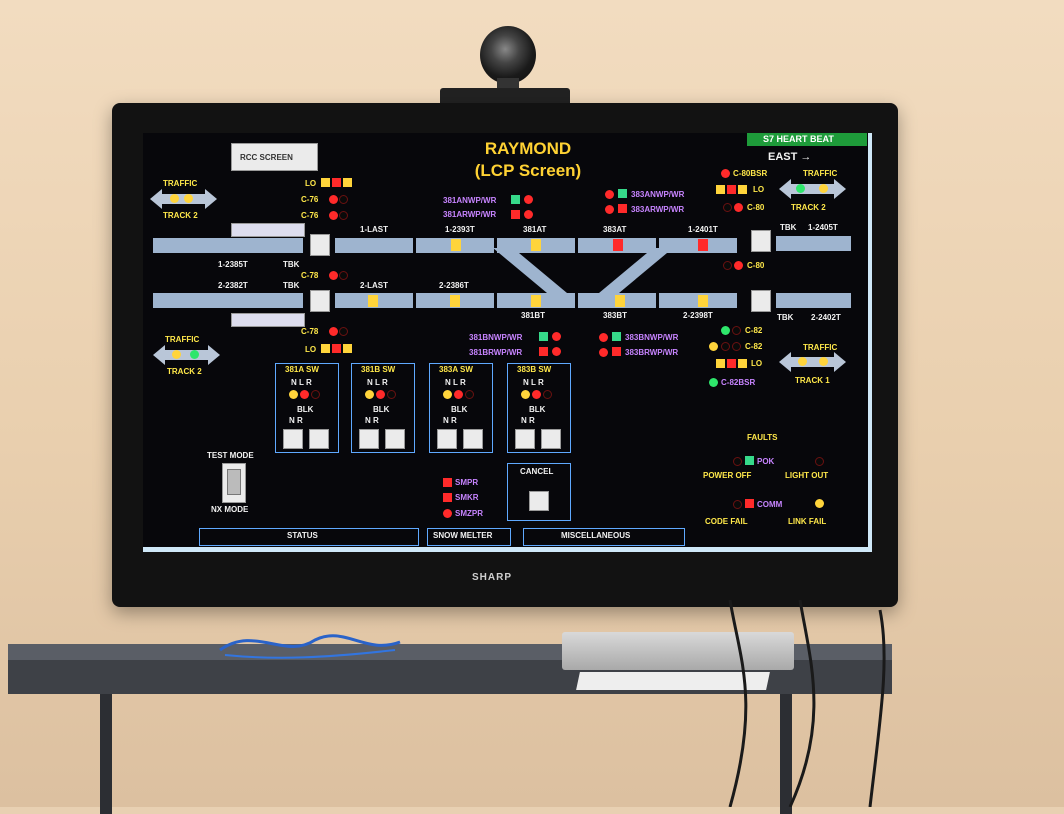 The image size is (1064, 814). Describe the element at coordinates (447, 482) in the screenshot. I see `smpr-indicator` at that location.